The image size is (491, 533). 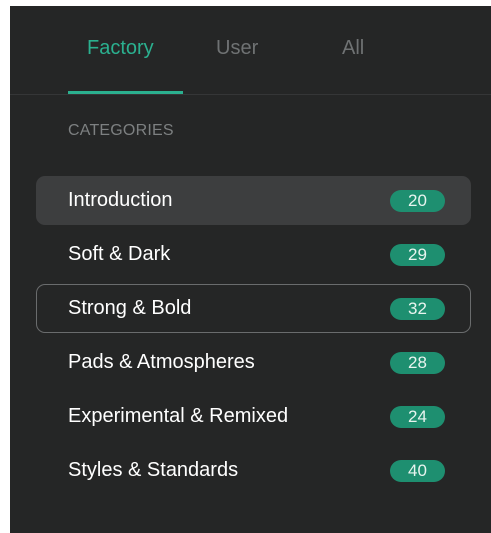 I want to click on category-label: Experimental & Remixed, so click(x=178, y=416).